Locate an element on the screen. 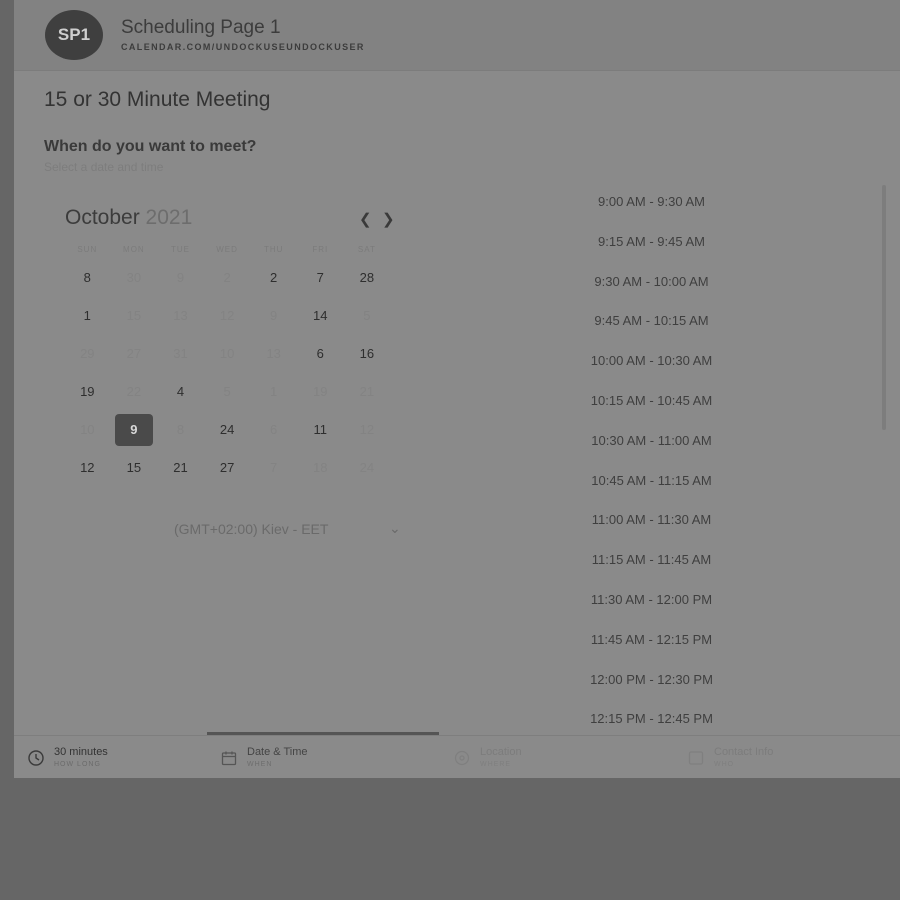  time-slot-button: 11:15 AM - 11:45 AM is located at coordinates (651, 560).